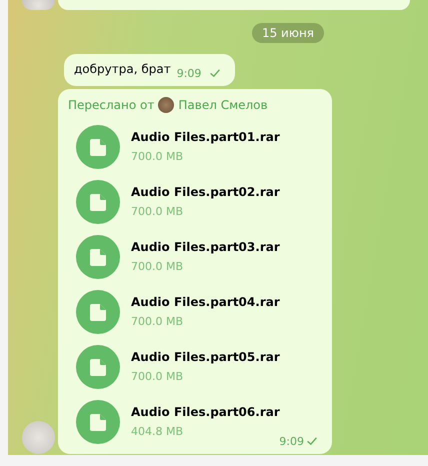 The height and width of the screenshot is (466, 428). I want to click on message-text: добрутра, брат, so click(122, 70).